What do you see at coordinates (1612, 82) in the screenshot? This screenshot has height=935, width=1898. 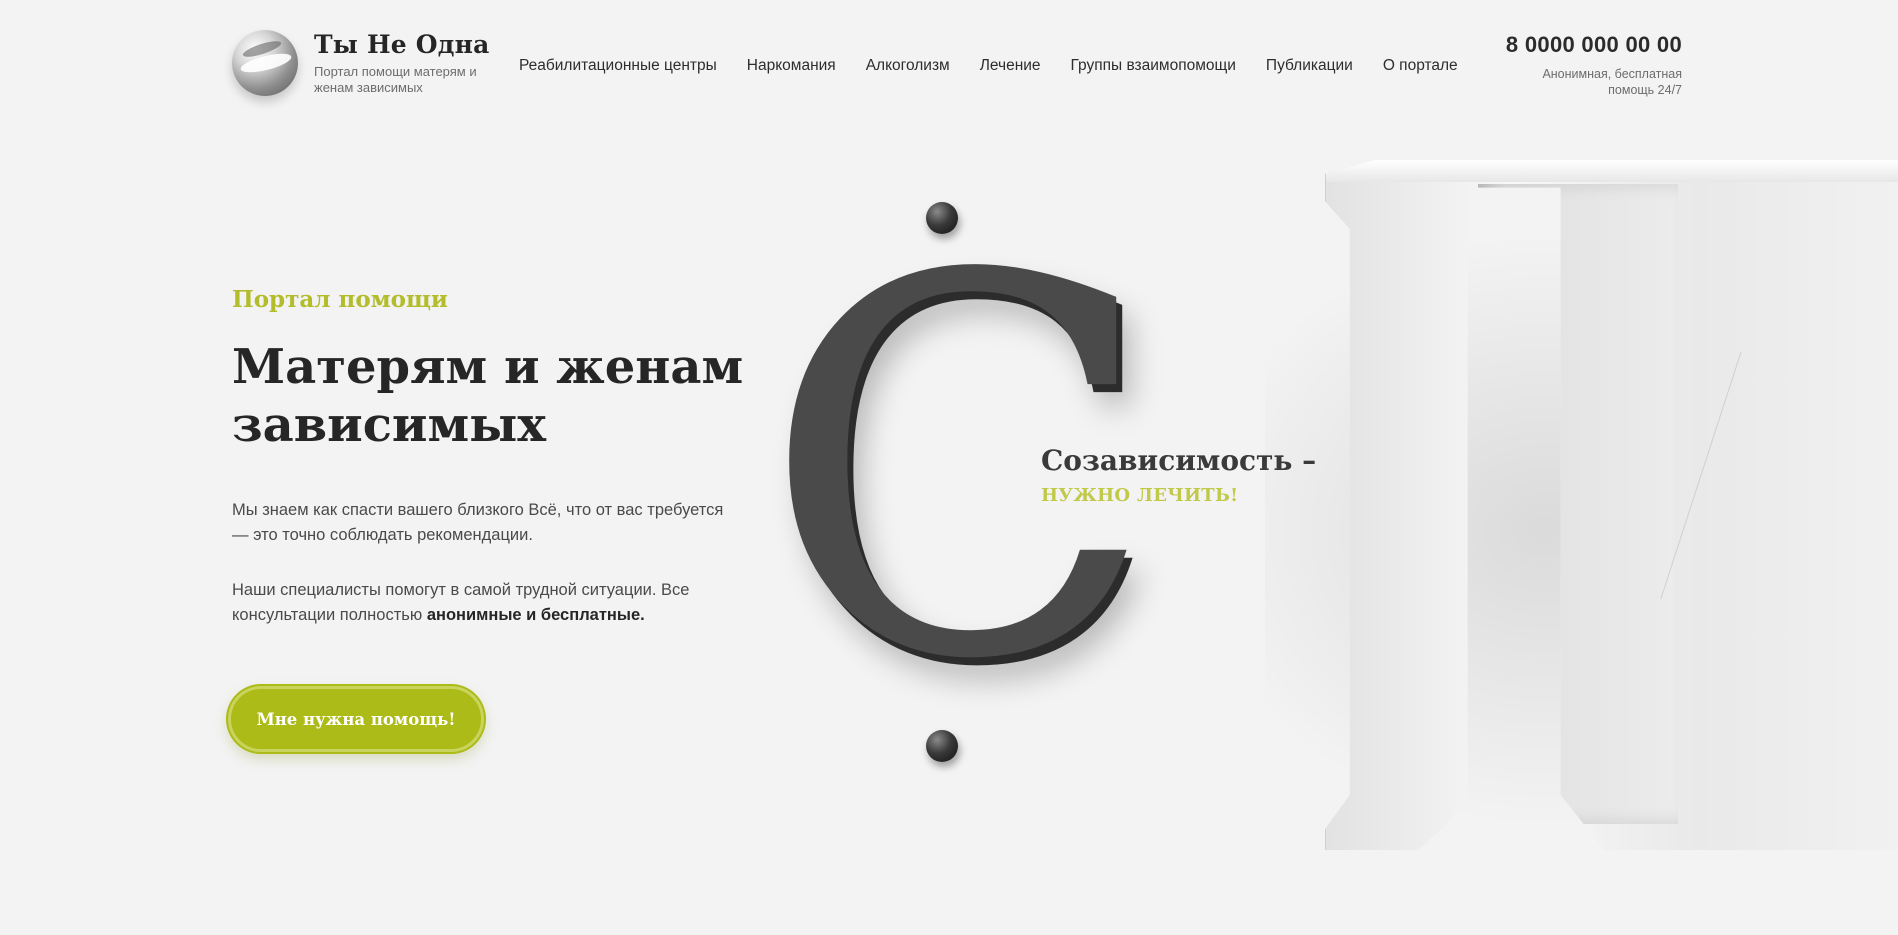 I see `phone-note: Анонимная, бесплатная помощь 24/7` at bounding box center [1612, 82].